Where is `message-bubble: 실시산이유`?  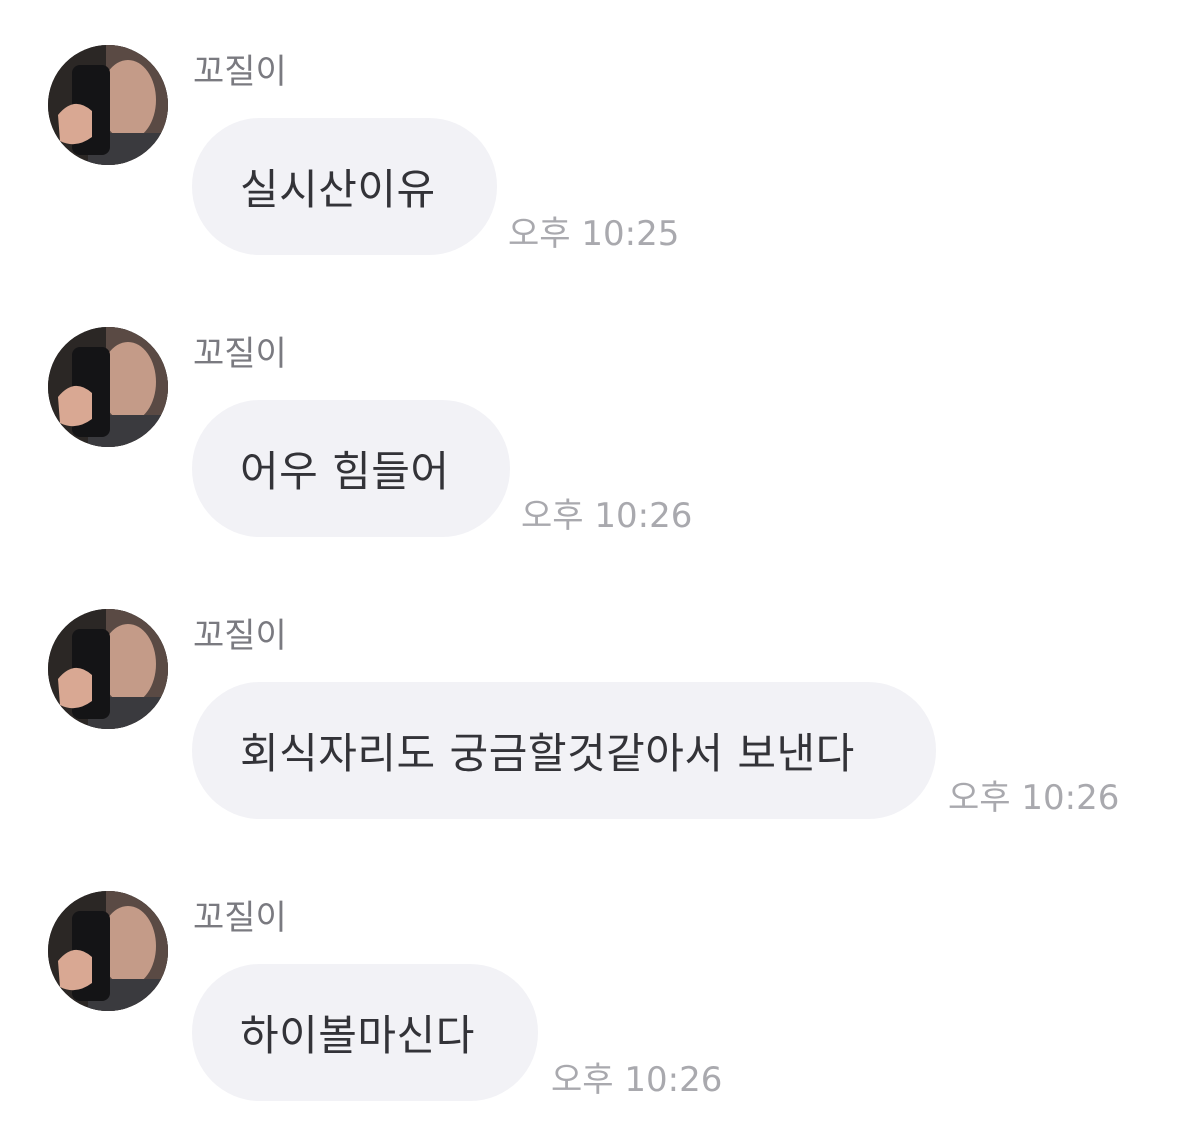 message-bubble: 실시산이유 is located at coordinates (344, 186).